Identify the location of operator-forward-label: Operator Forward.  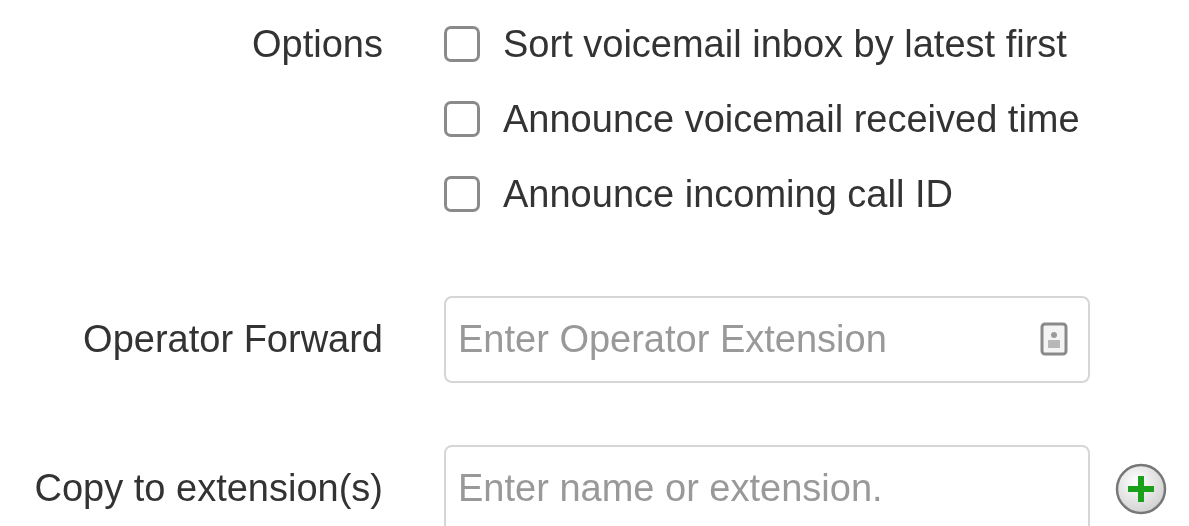
(233, 339).